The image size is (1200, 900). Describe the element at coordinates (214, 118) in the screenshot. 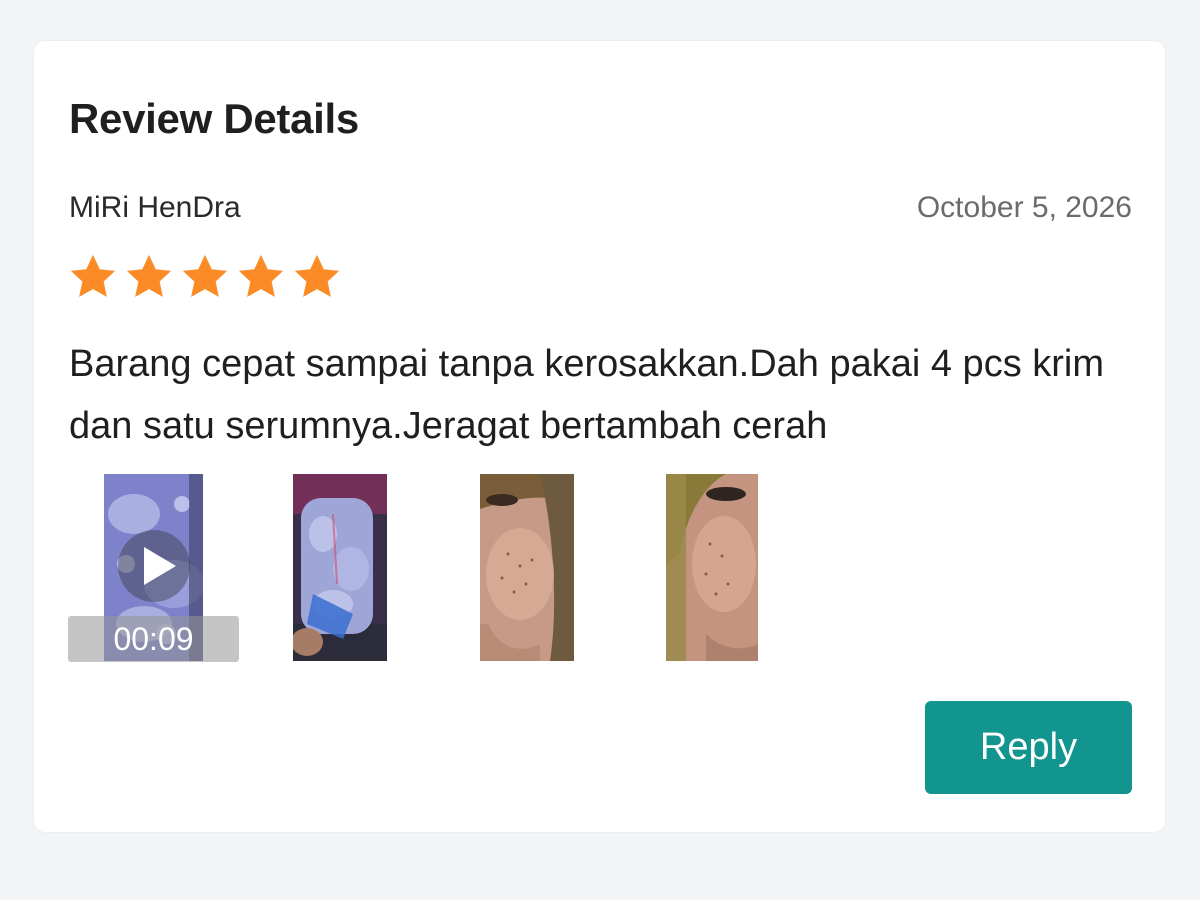

I see `card-title: Review Details` at that location.